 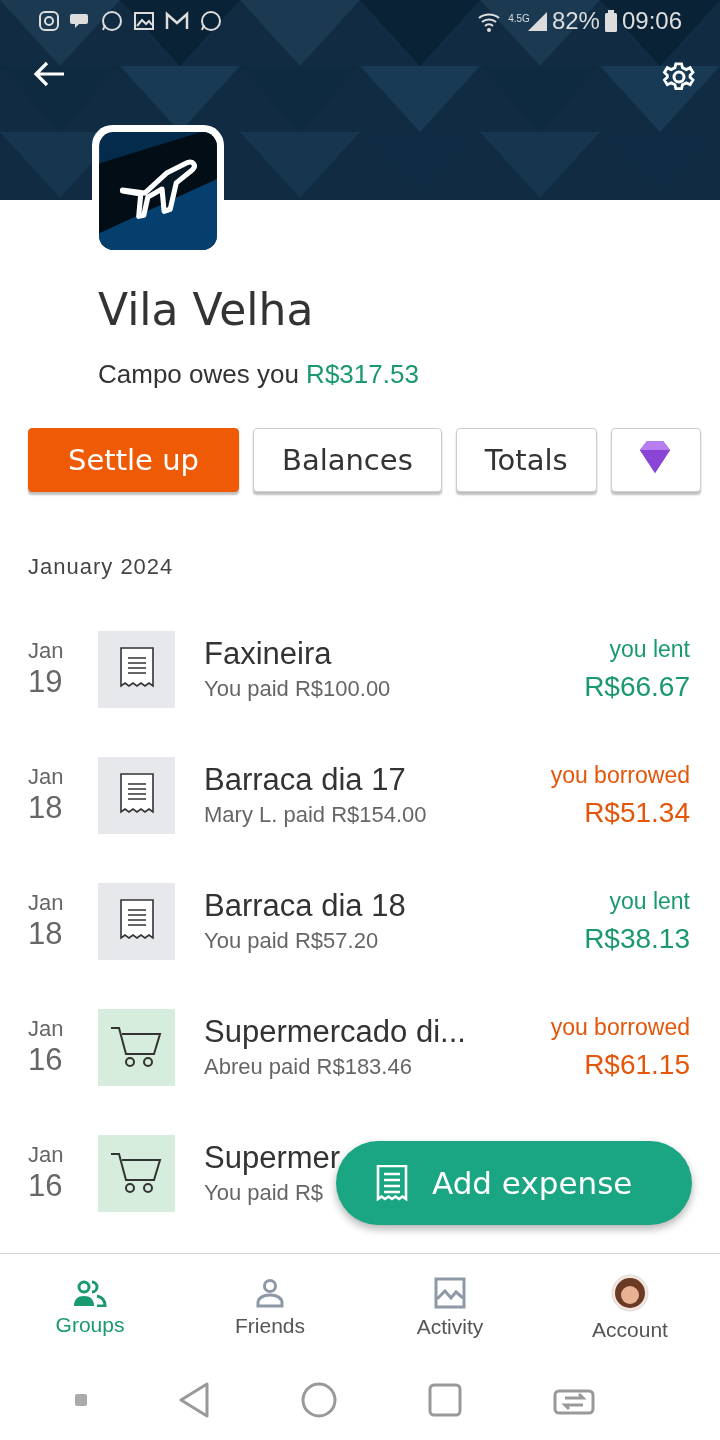 What do you see at coordinates (637, 938) in the screenshot?
I see `expense-amount: R$38.13` at bounding box center [637, 938].